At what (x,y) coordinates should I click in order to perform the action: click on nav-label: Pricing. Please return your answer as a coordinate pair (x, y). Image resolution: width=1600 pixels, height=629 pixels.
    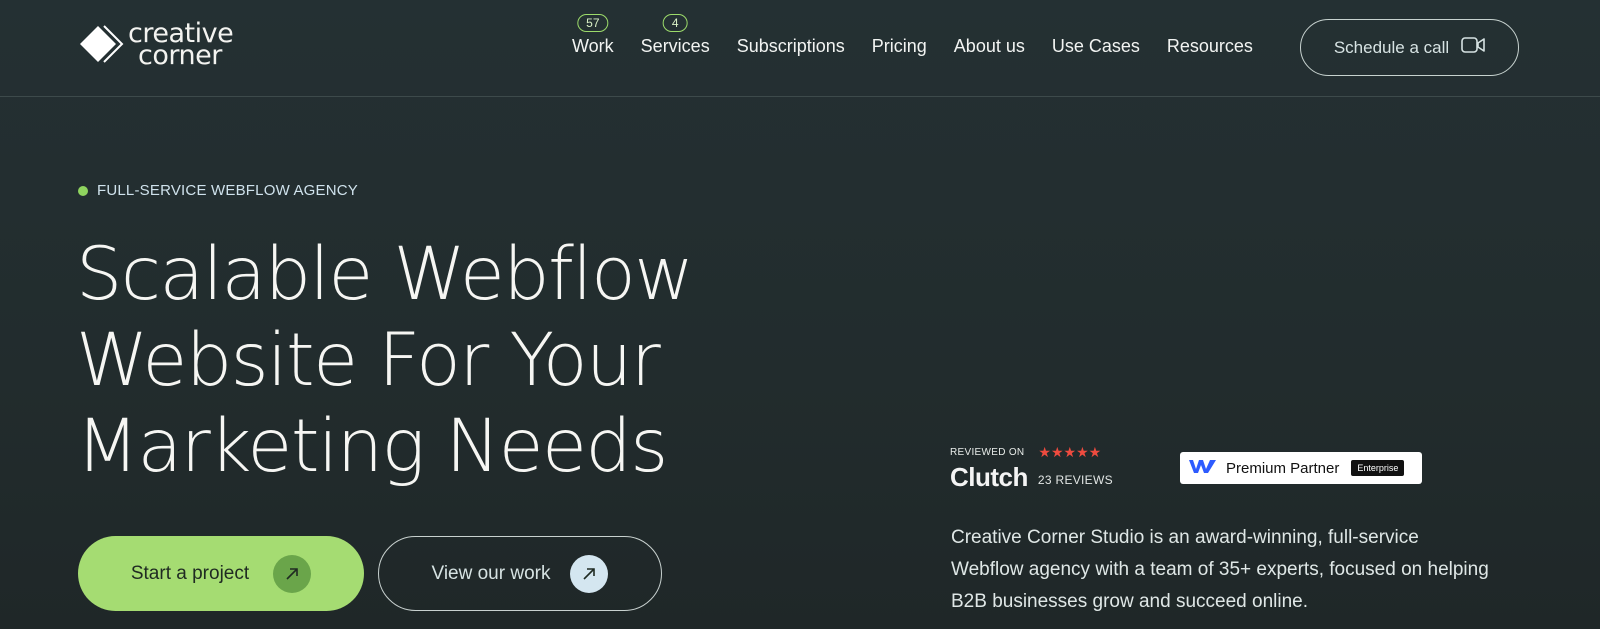
    Looking at the image, I should click on (899, 46).